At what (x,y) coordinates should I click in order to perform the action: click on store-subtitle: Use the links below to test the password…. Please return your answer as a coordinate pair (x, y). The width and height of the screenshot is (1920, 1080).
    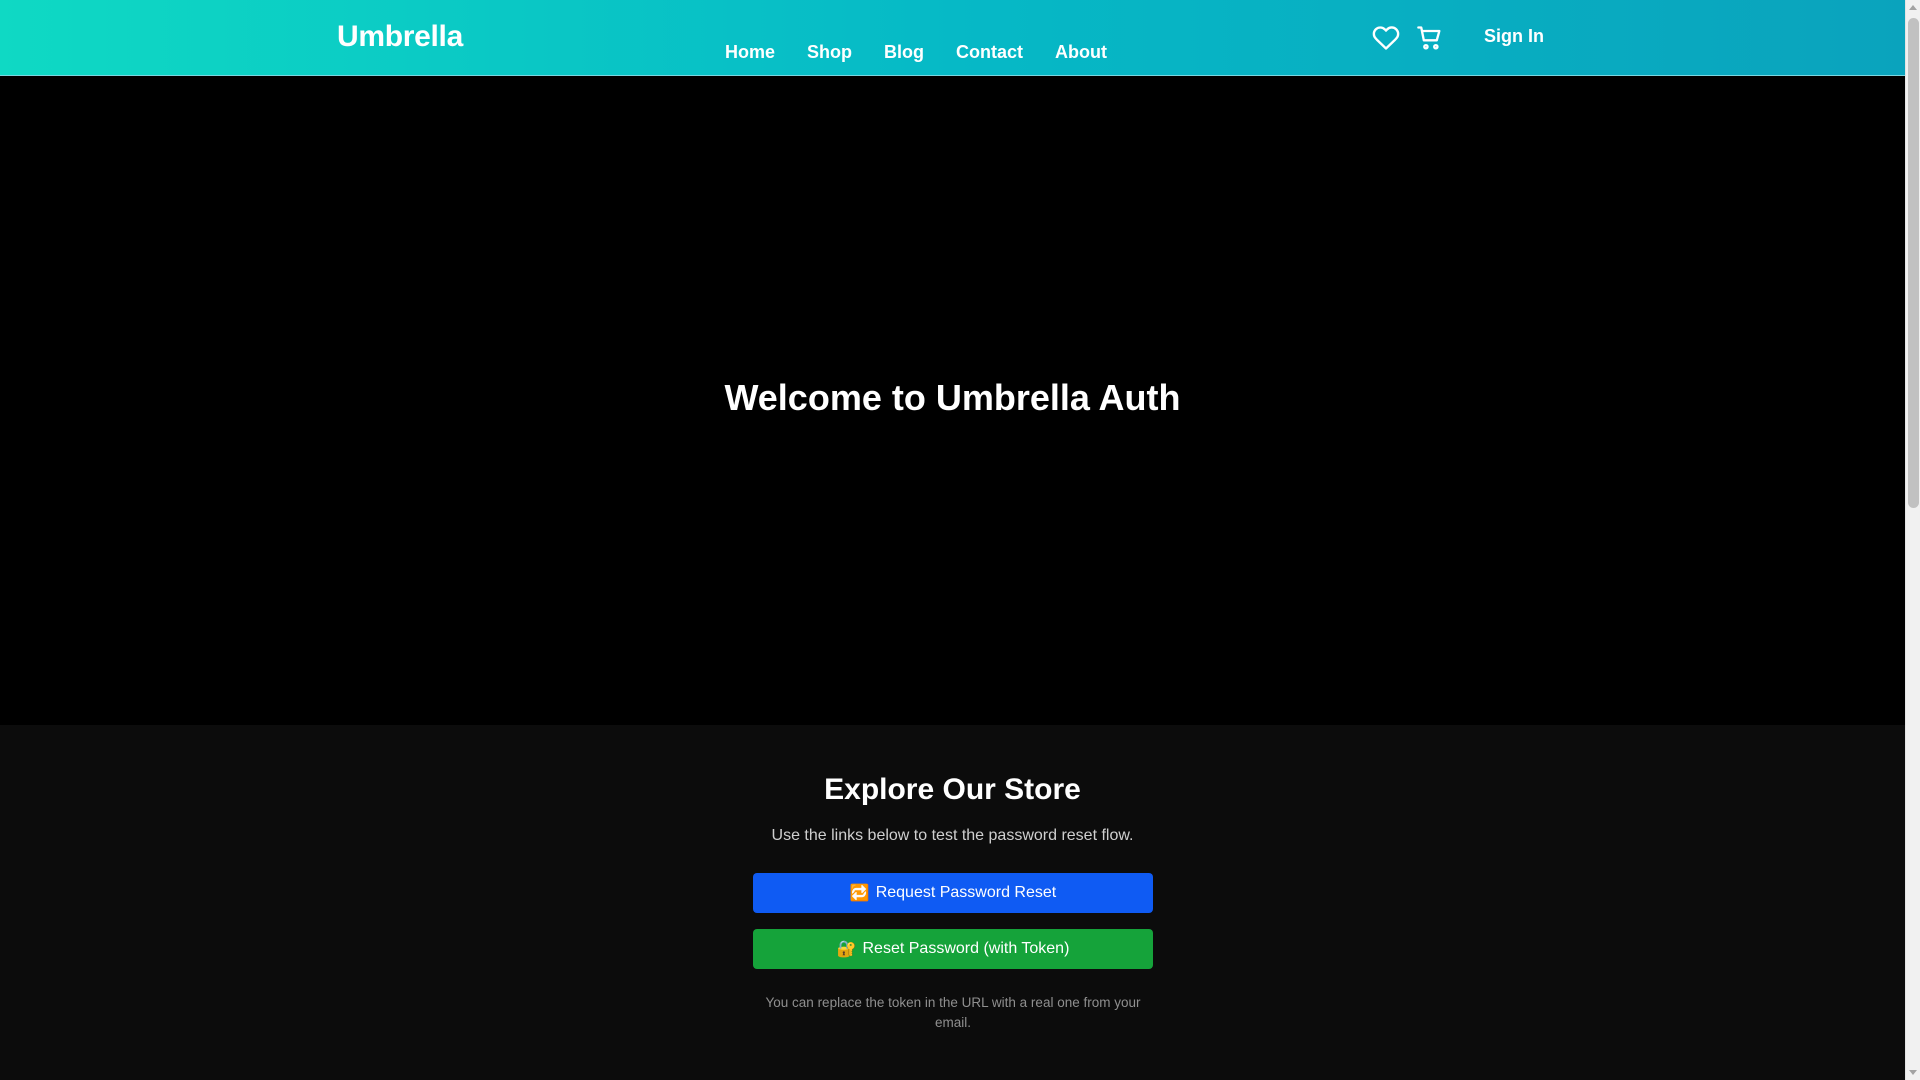
    Looking at the image, I should click on (952, 835).